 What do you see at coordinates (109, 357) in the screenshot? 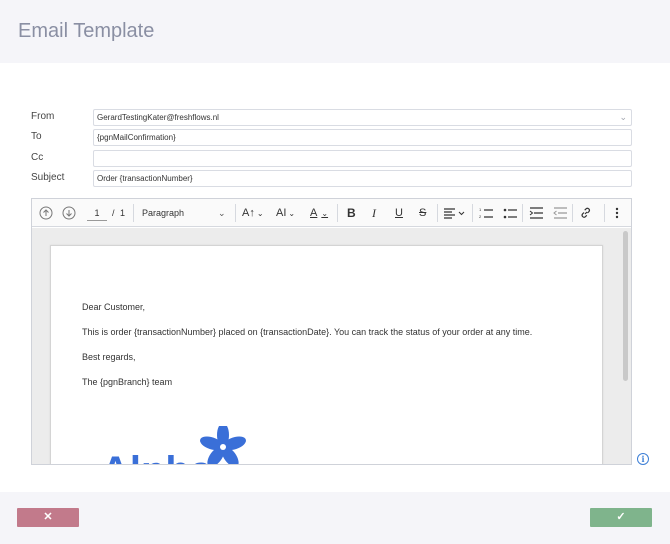
I see `closing-line: Best regards,` at bounding box center [109, 357].